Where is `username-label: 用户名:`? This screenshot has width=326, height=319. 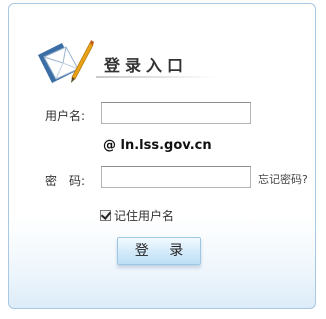
username-label: 用户名: is located at coordinates (65, 116).